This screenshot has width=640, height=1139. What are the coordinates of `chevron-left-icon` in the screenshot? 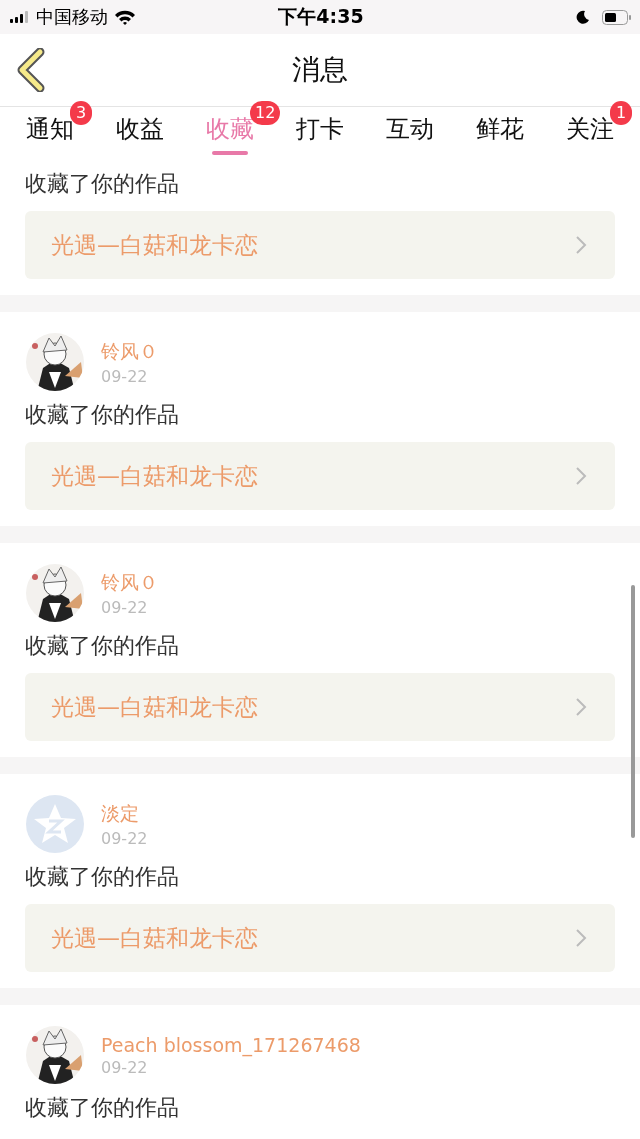 It's located at (31, 70).